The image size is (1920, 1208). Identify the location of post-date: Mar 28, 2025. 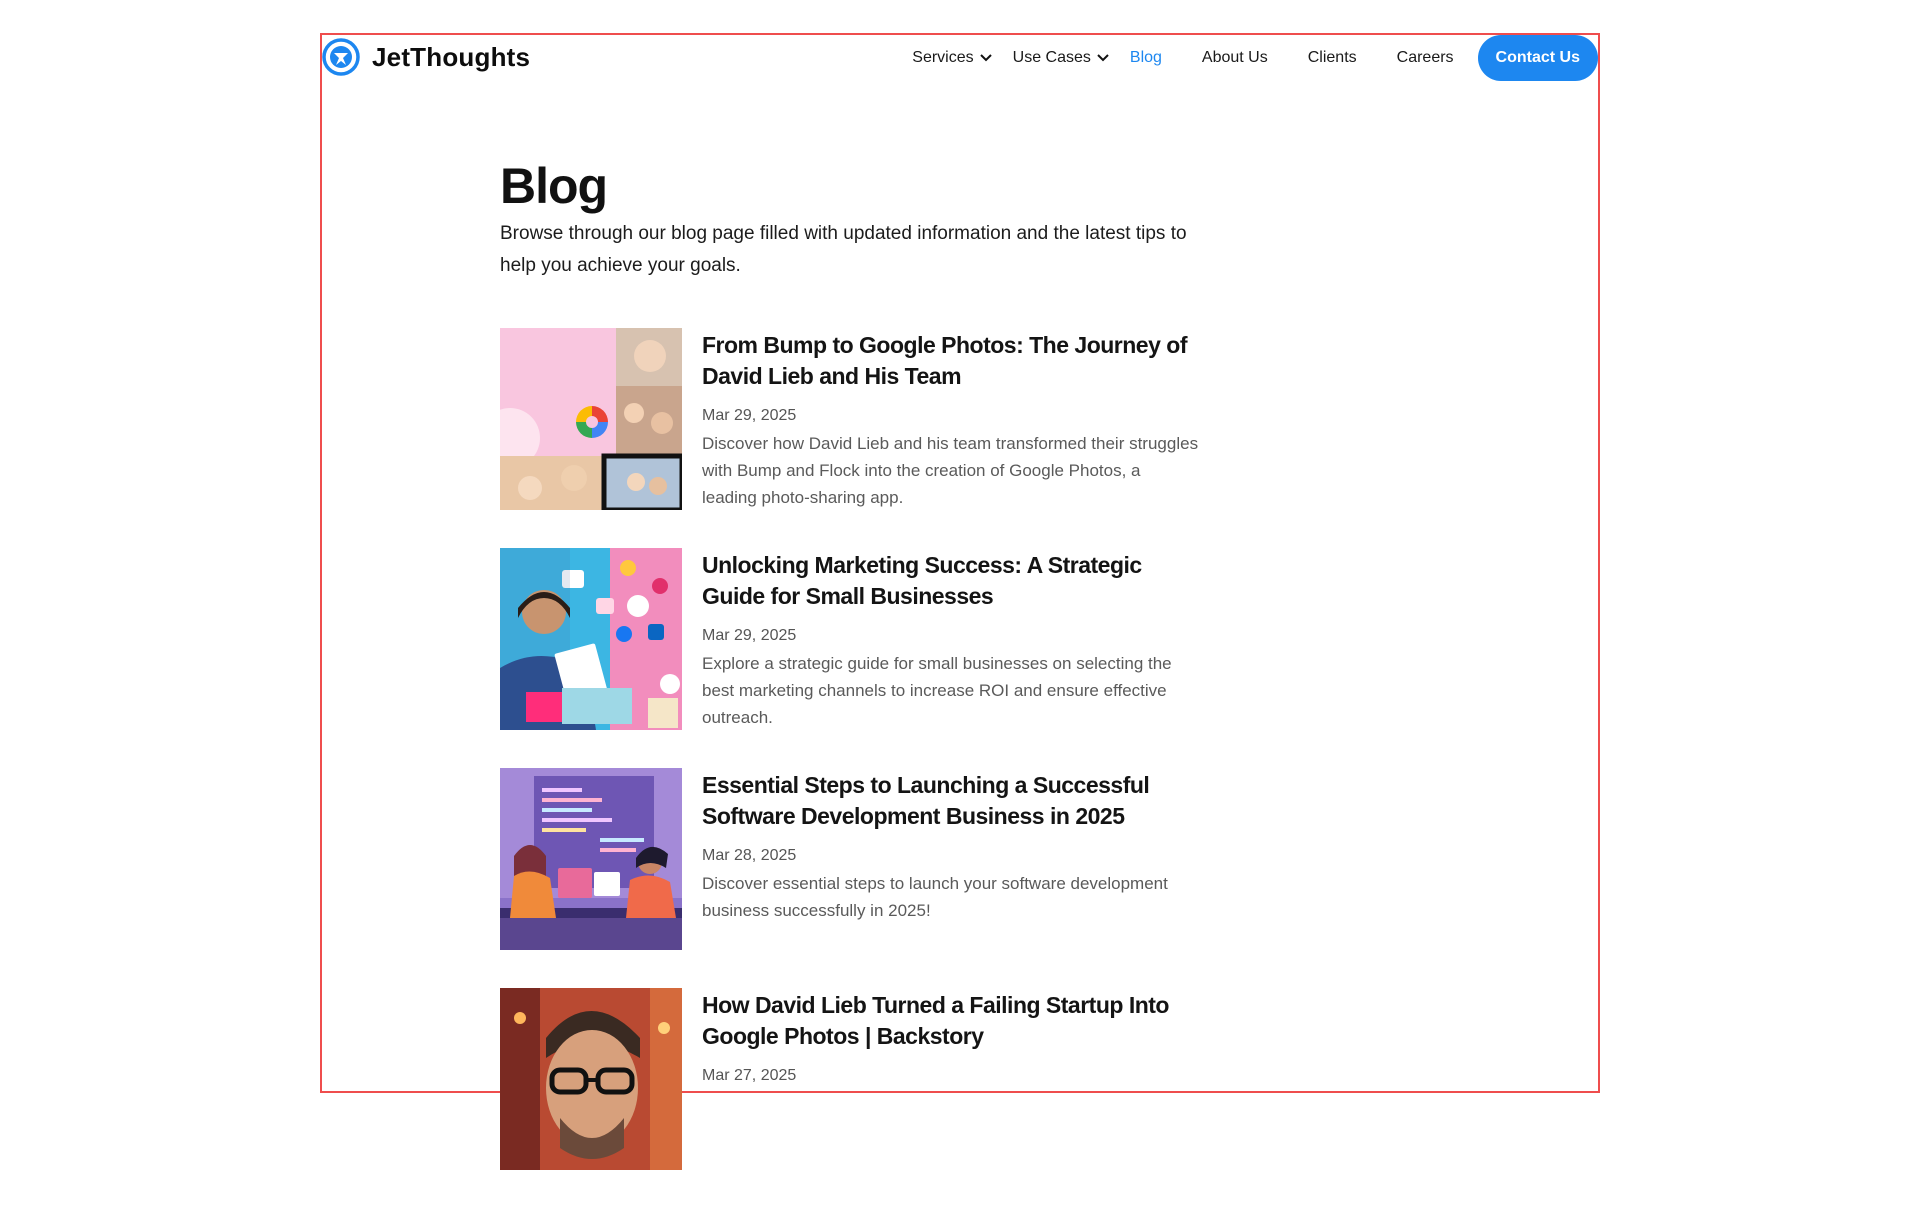
(749, 855).